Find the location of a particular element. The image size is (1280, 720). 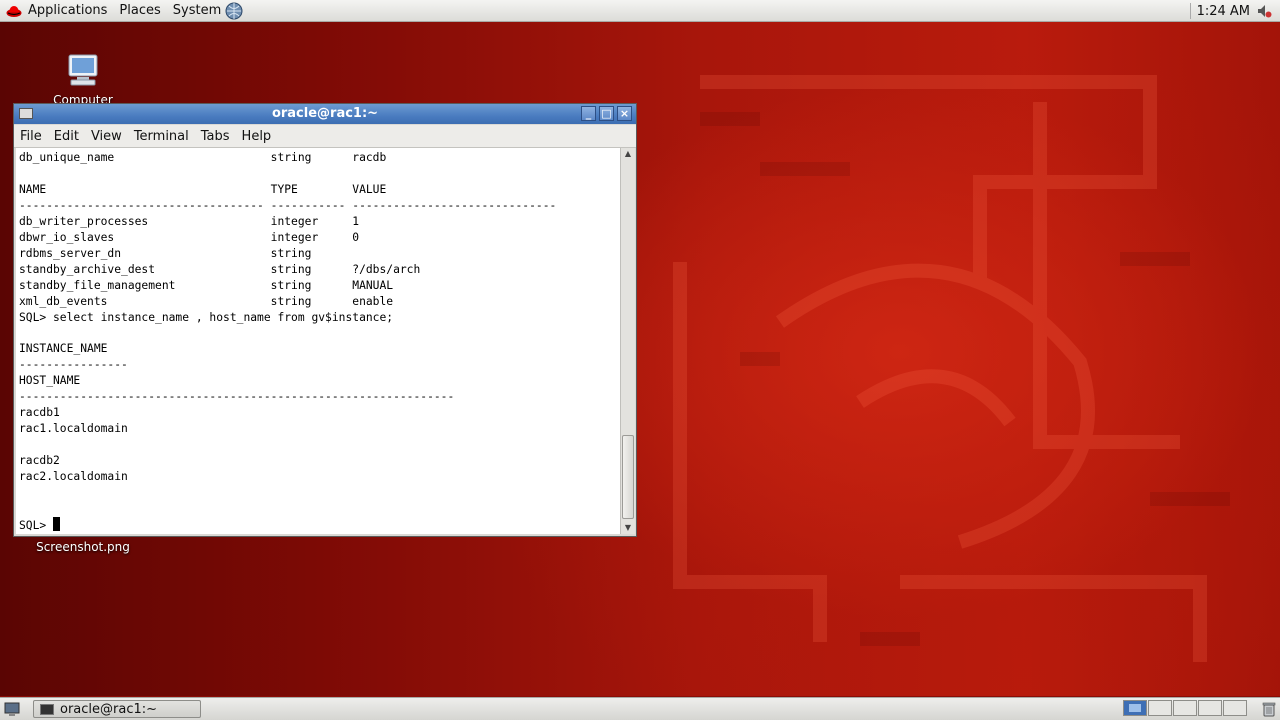

window-title-bar: oracle@rac1:~ _ □ × is located at coordinates (325, 114).